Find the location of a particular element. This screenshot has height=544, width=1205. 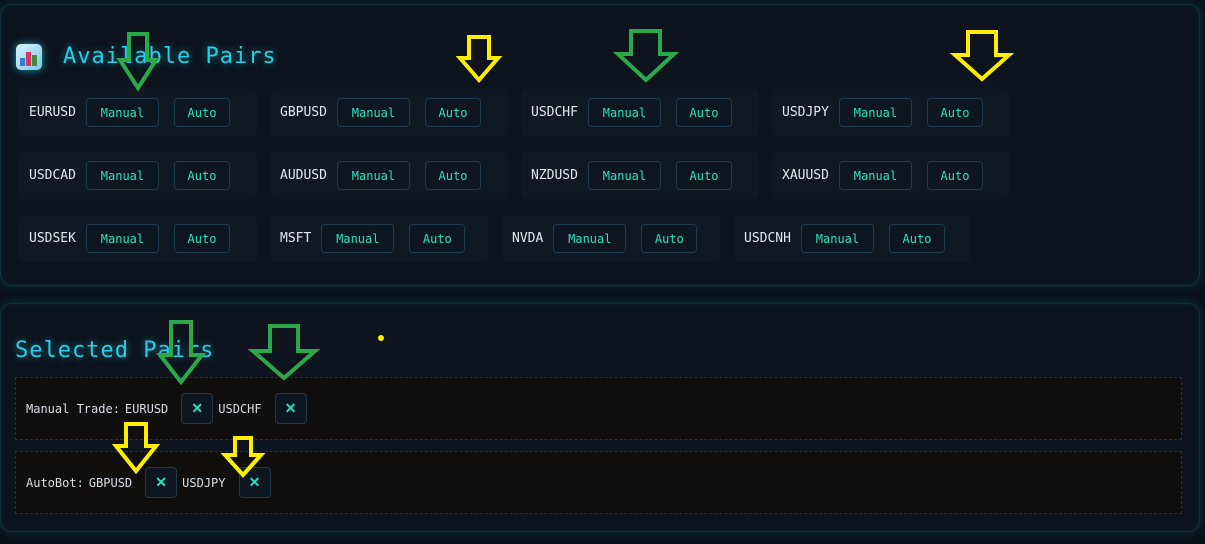

pair-card: USDCAD Manual Auto is located at coordinates (138, 175).